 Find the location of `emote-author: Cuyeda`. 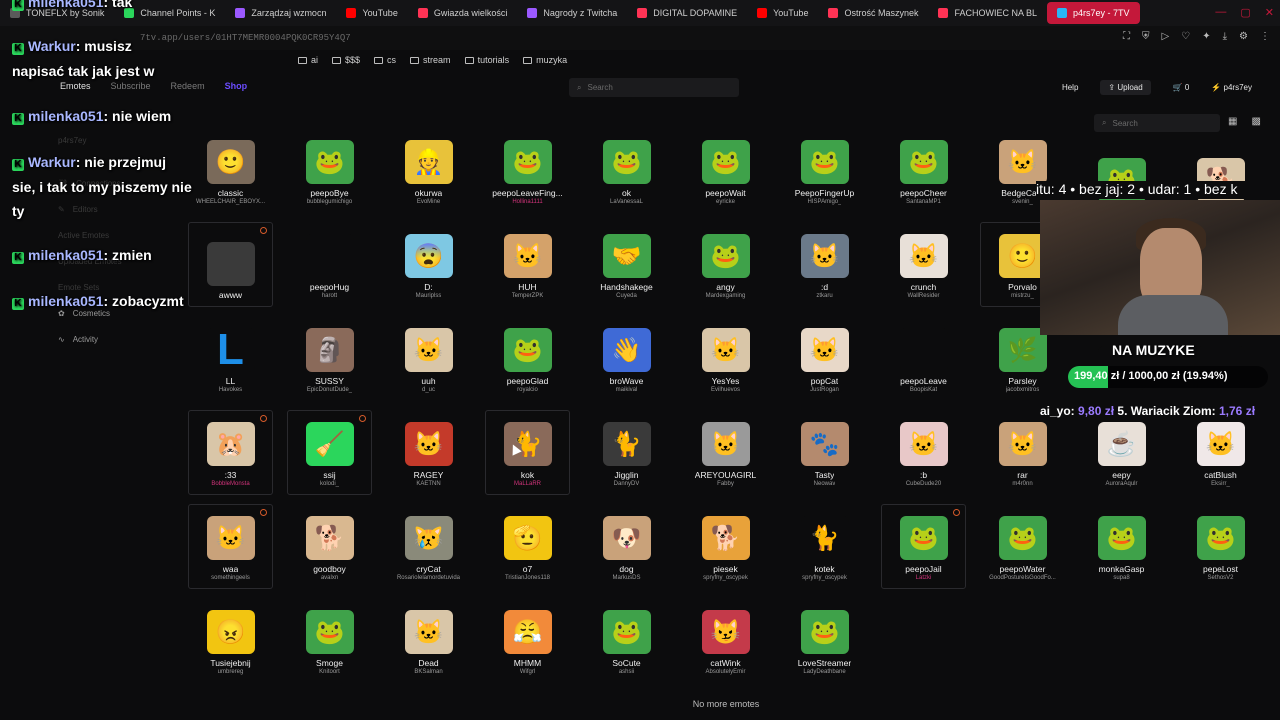

emote-author: Cuyeda is located at coordinates (626, 296).